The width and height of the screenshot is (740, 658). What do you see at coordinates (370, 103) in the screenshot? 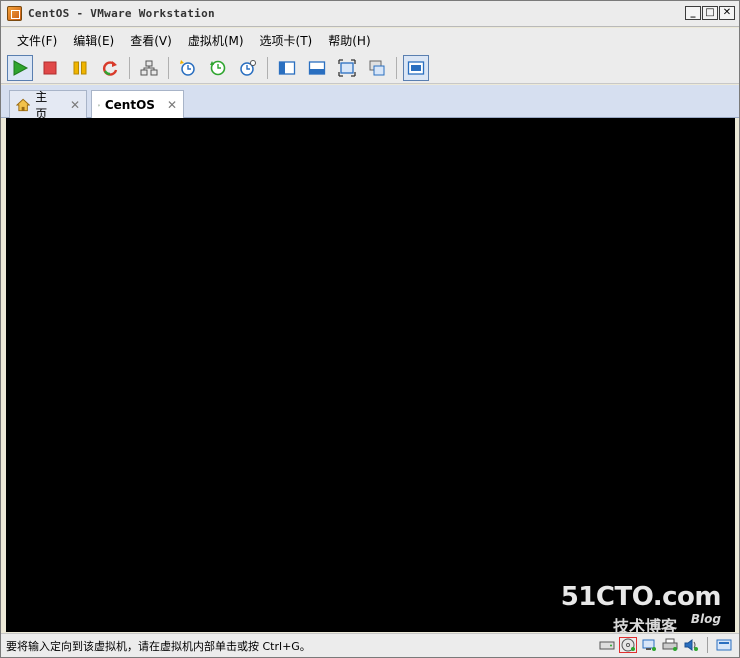
I see `tab-strip: 主页 ✕ CentOS ✕` at bounding box center [370, 103].